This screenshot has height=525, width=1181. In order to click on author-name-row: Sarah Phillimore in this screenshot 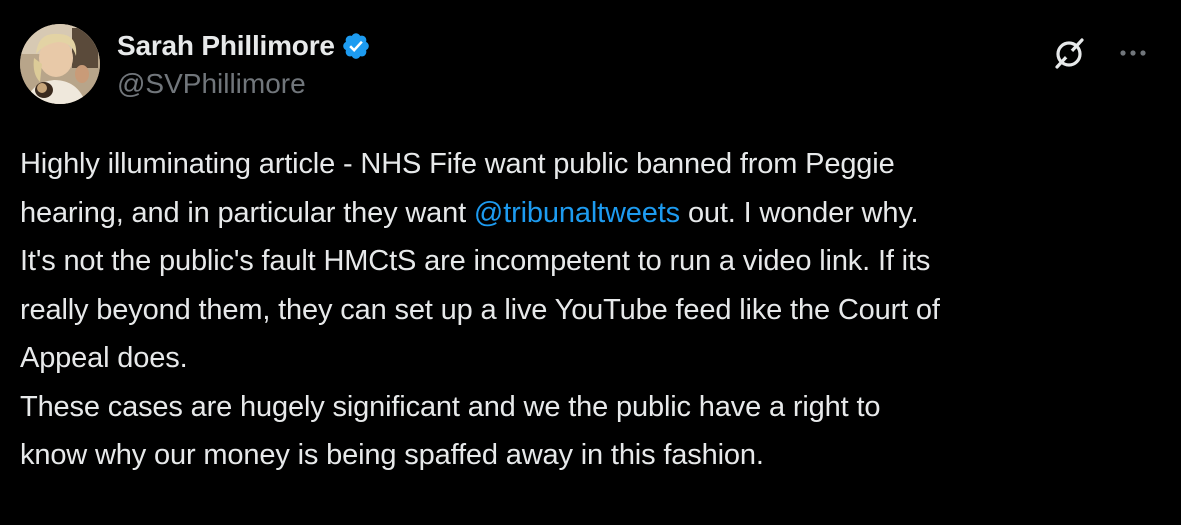, I will do `click(244, 46)`.